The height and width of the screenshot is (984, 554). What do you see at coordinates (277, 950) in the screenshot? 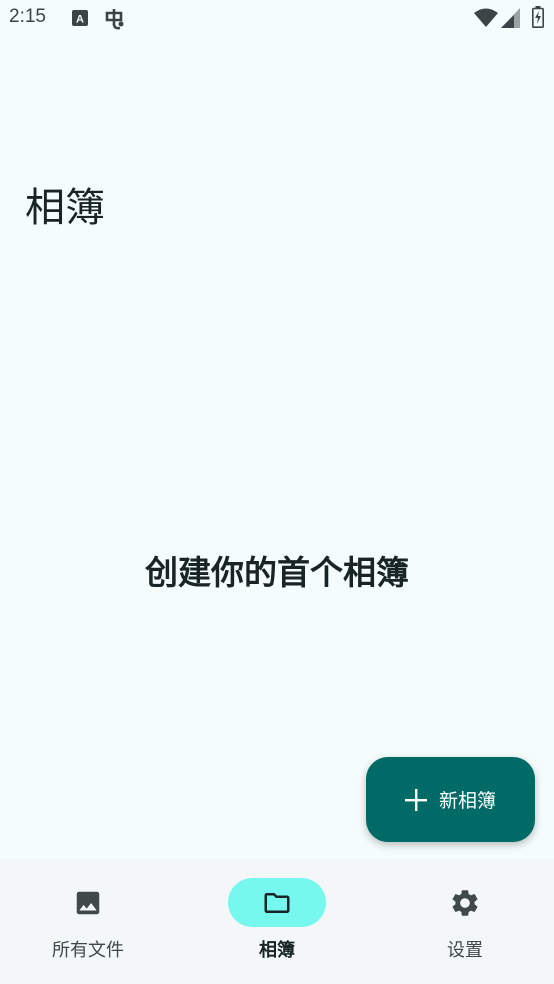
I see `nav-label-albums: 相簿` at bounding box center [277, 950].